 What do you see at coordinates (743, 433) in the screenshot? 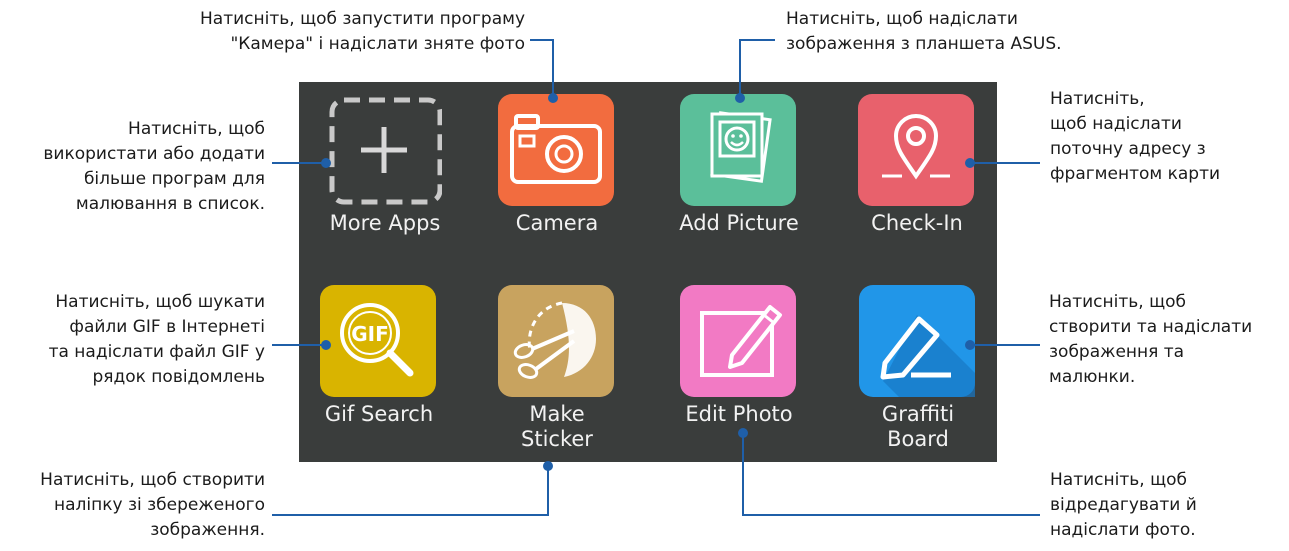
I see `leader-dot-edit-photo` at bounding box center [743, 433].